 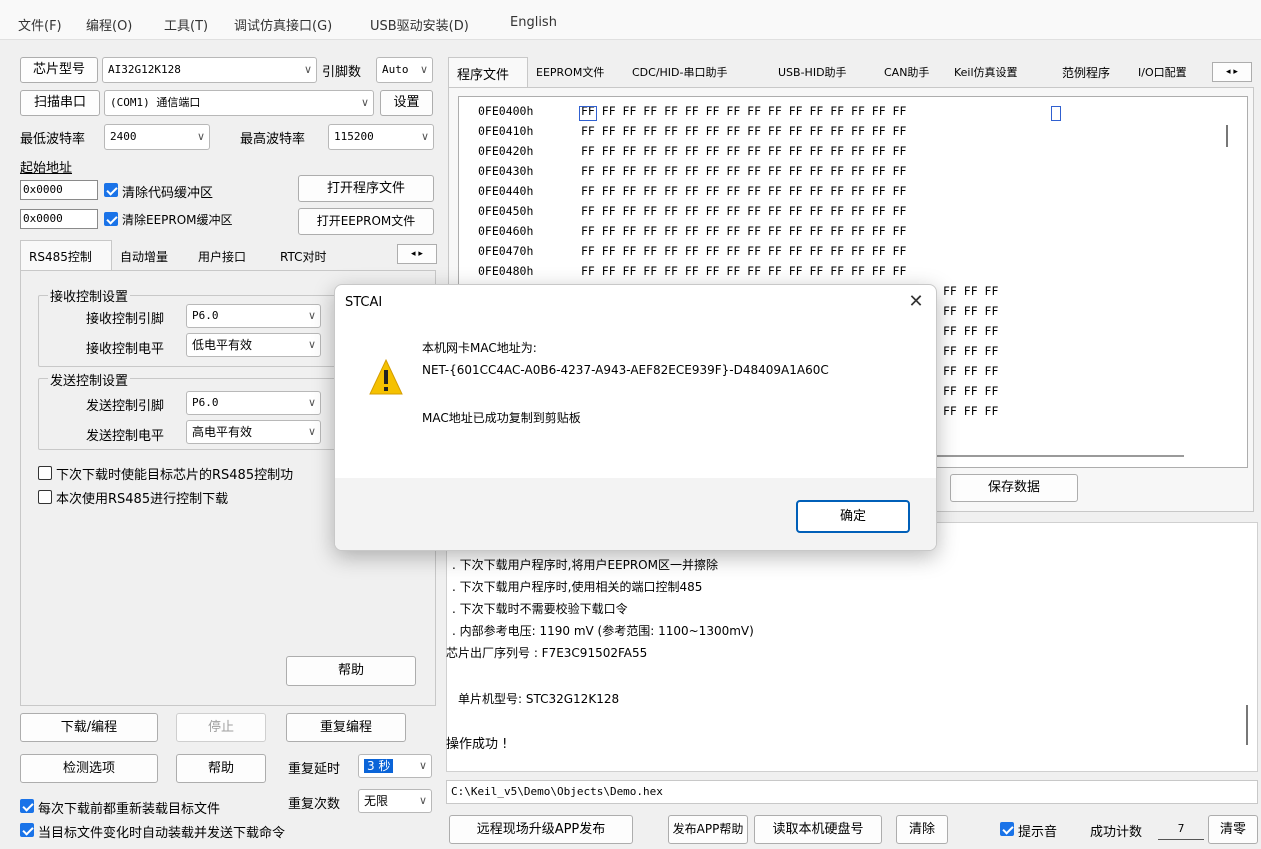 I want to click on clear-eeprom-checkbox, so click(x=111, y=219).